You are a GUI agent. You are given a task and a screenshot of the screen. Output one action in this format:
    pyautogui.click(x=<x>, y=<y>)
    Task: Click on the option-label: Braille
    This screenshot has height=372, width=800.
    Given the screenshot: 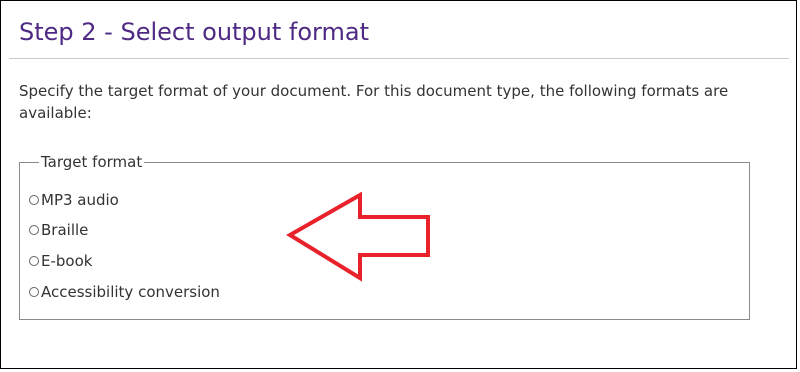 What is the action you would take?
    pyautogui.click(x=65, y=230)
    